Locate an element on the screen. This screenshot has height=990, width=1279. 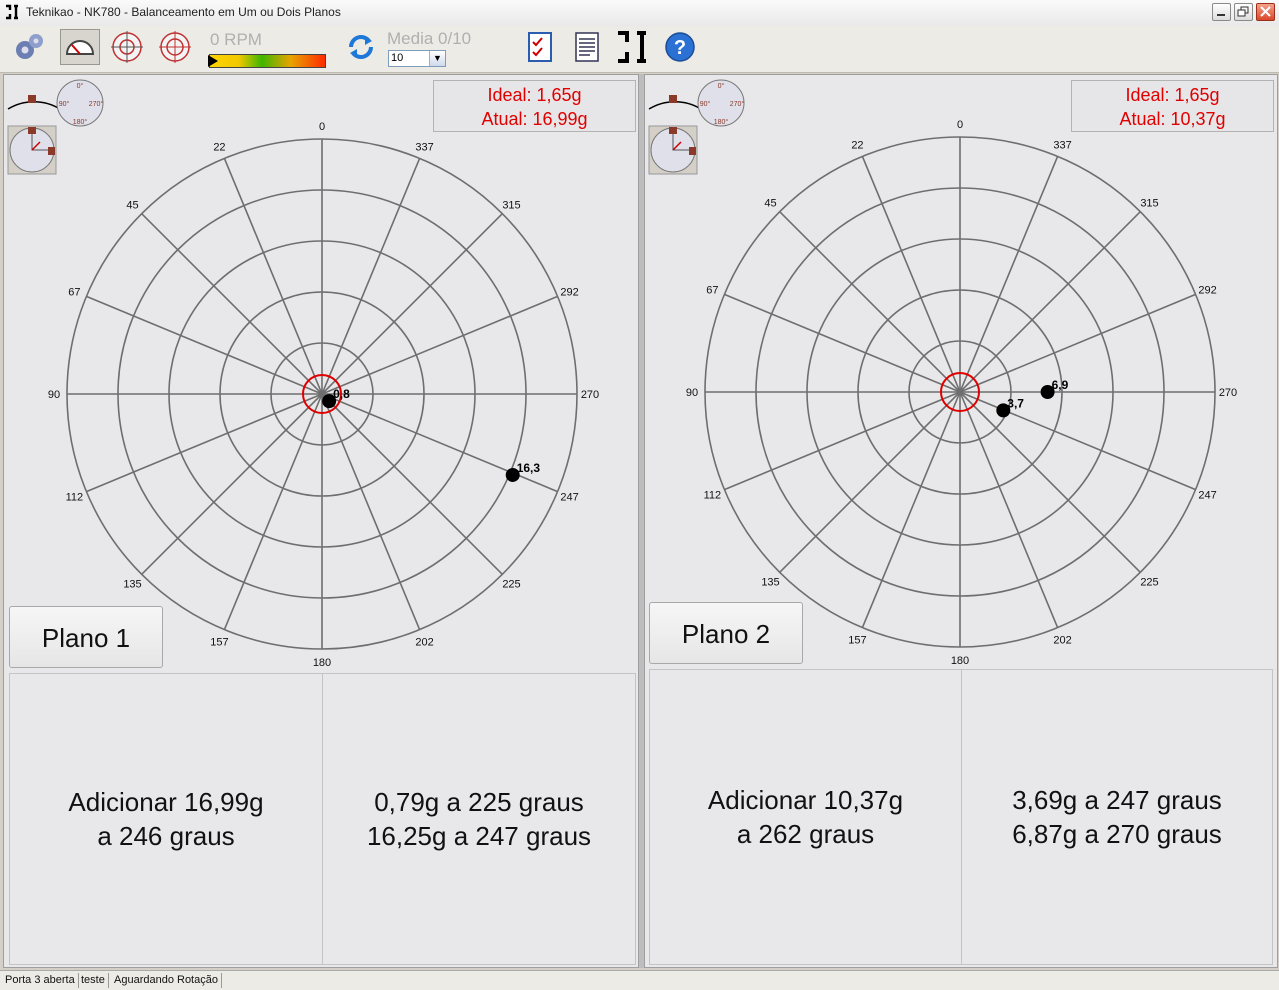
media-readout: Media 0/10 is located at coordinates (429, 38).